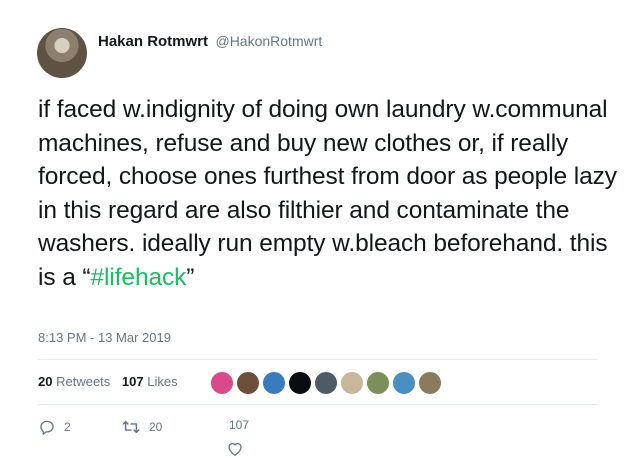 Image resolution: width=638 pixels, height=458 pixels. Describe the element at coordinates (318, 359) in the screenshot. I see `divider-top` at that location.